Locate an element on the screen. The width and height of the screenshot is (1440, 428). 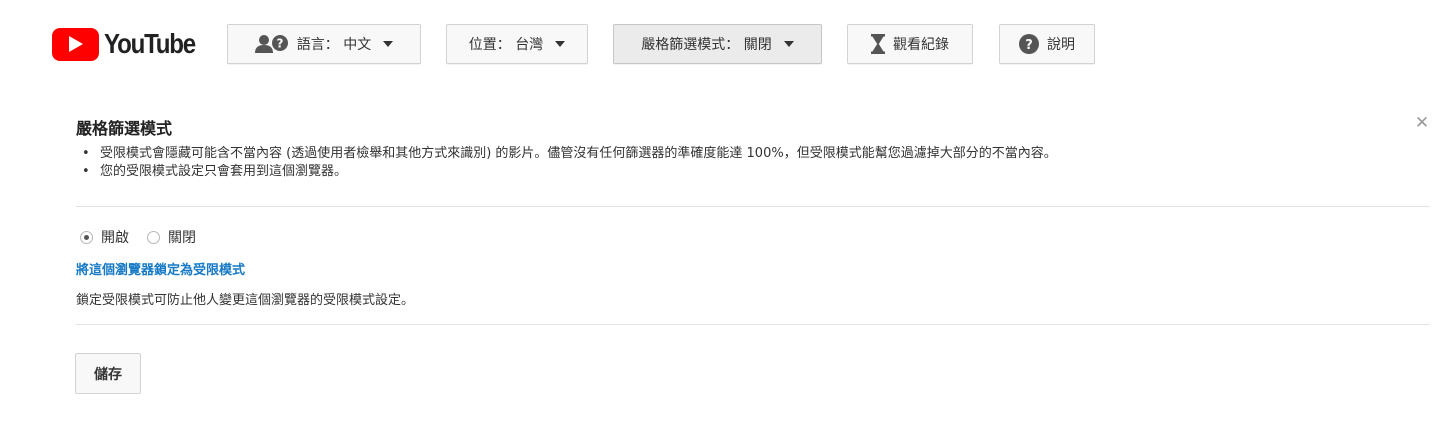
radio-off-label: 關閉 is located at coordinates (182, 238).